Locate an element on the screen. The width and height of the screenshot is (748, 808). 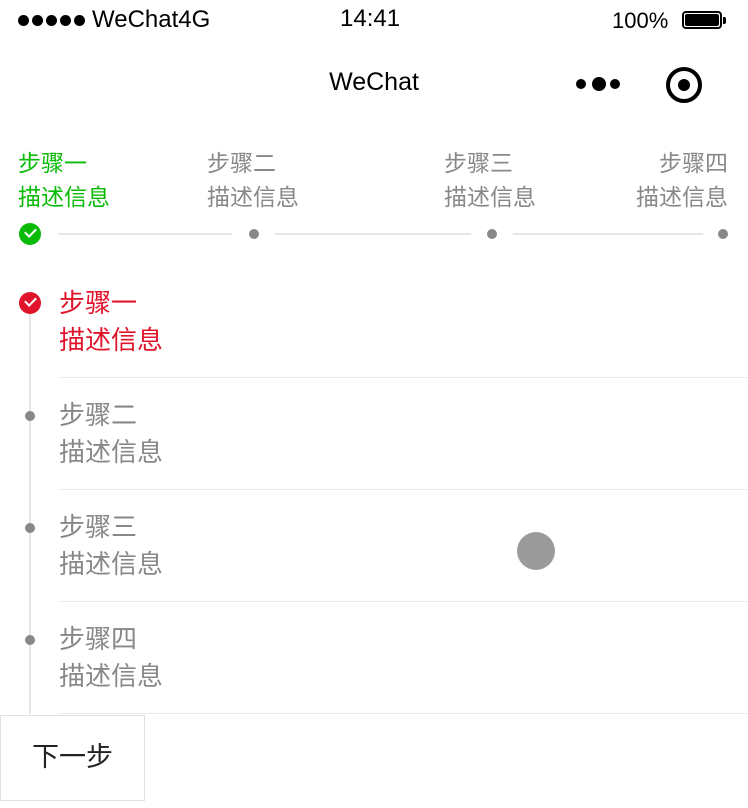
battery-icon is located at coordinates (704, 21).